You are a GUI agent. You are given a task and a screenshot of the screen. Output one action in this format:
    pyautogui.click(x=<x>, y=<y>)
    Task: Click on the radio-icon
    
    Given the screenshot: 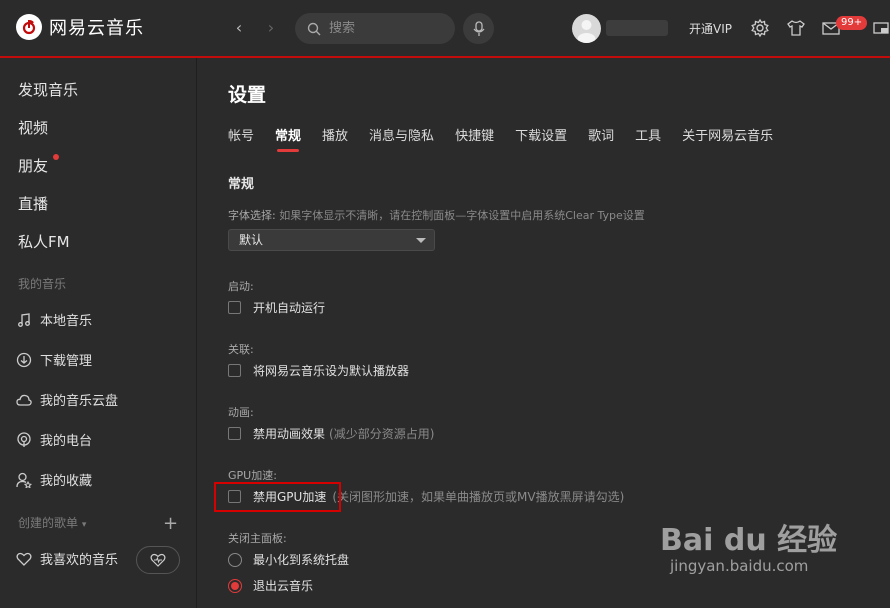 What is the action you would take?
    pyautogui.click(x=24, y=439)
    